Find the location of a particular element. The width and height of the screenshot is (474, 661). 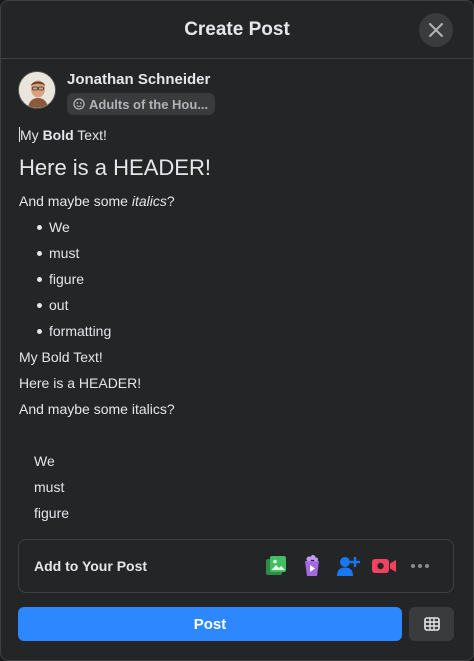

more-options-button is located at coordinates (420, 566).